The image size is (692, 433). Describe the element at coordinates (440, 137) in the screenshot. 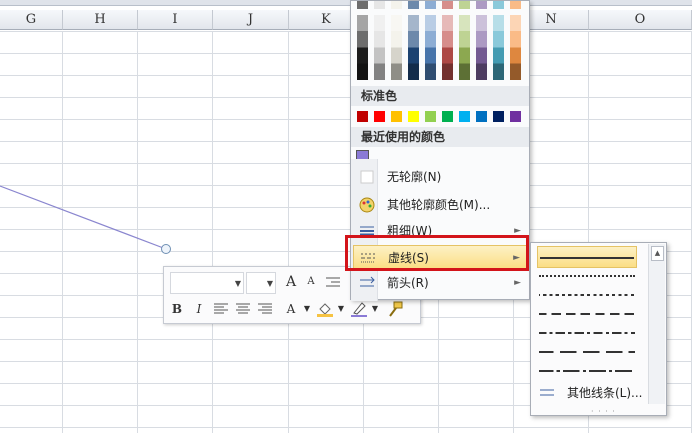

I see `recent-colors-header: 最近使用的颜色` at that location.